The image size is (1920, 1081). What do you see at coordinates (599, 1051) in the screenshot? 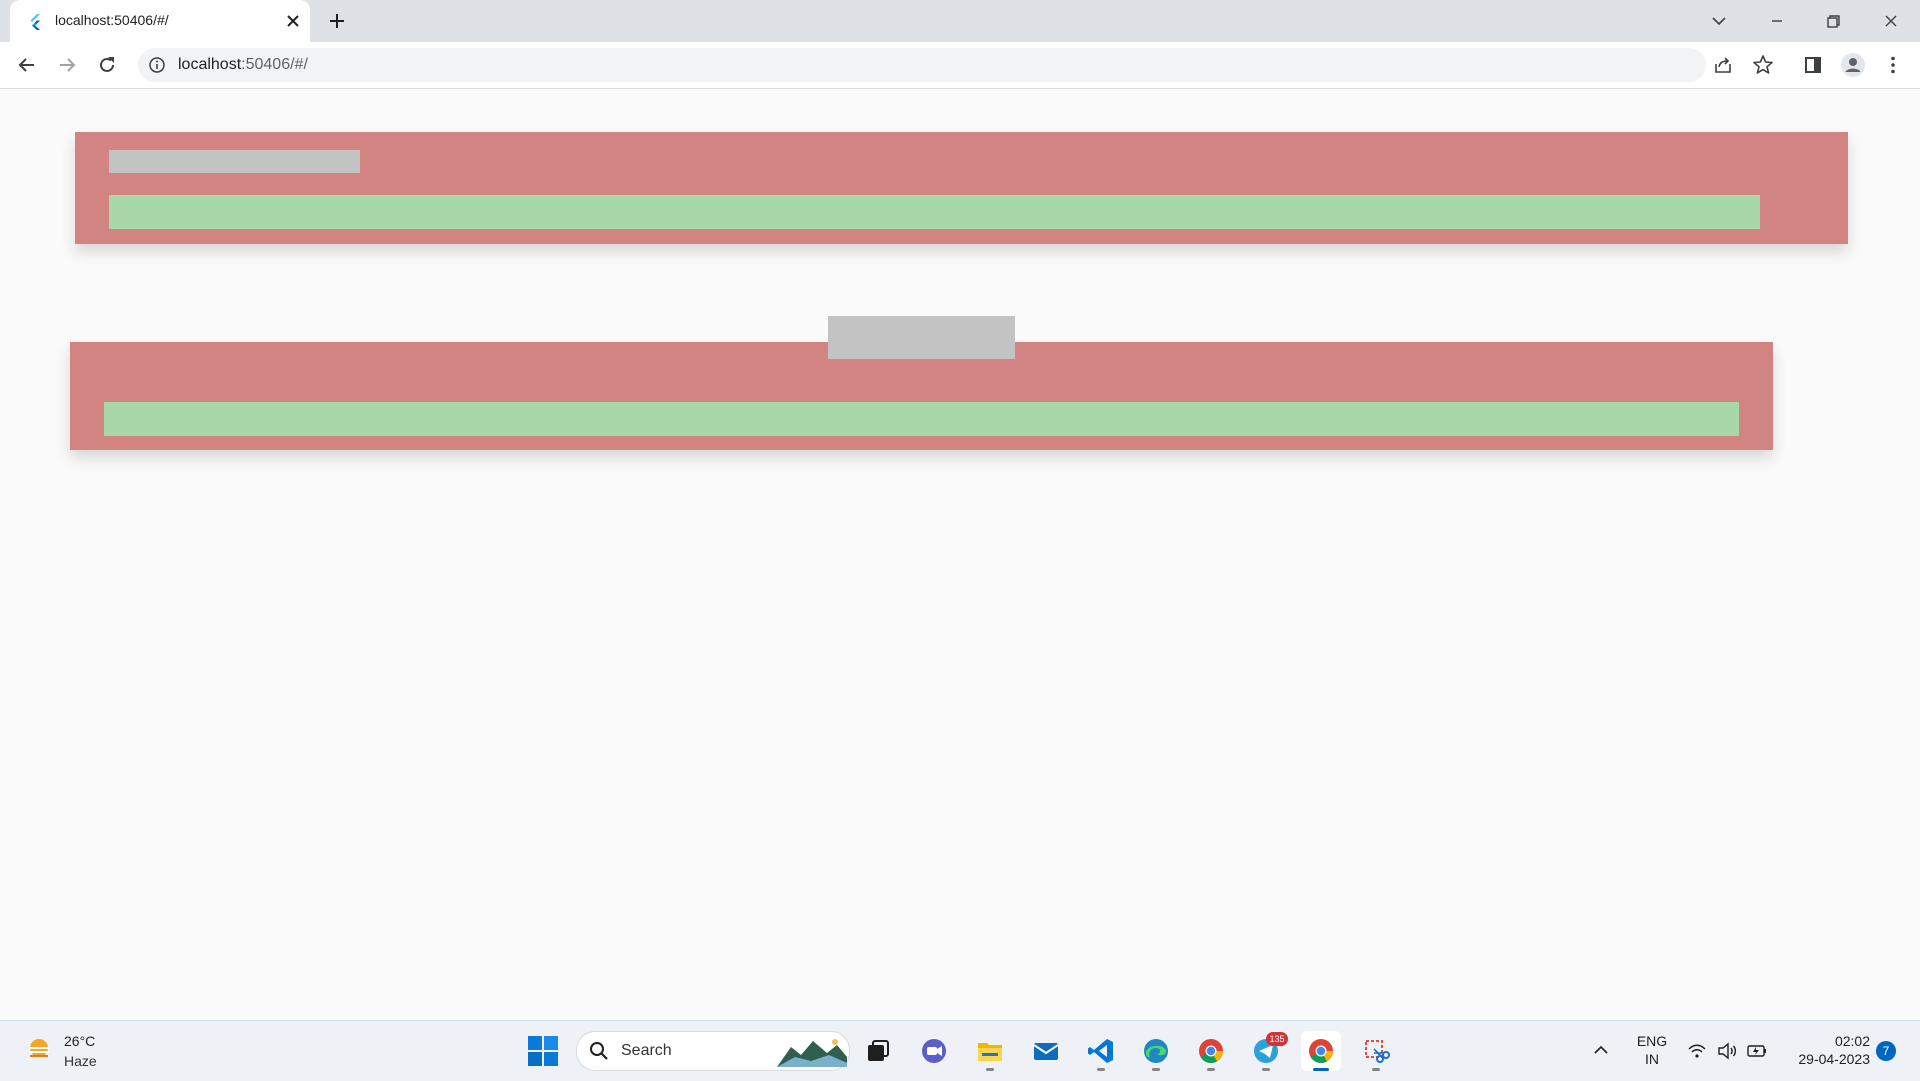
I see `search-icon` at bounding box center [599, 1051].